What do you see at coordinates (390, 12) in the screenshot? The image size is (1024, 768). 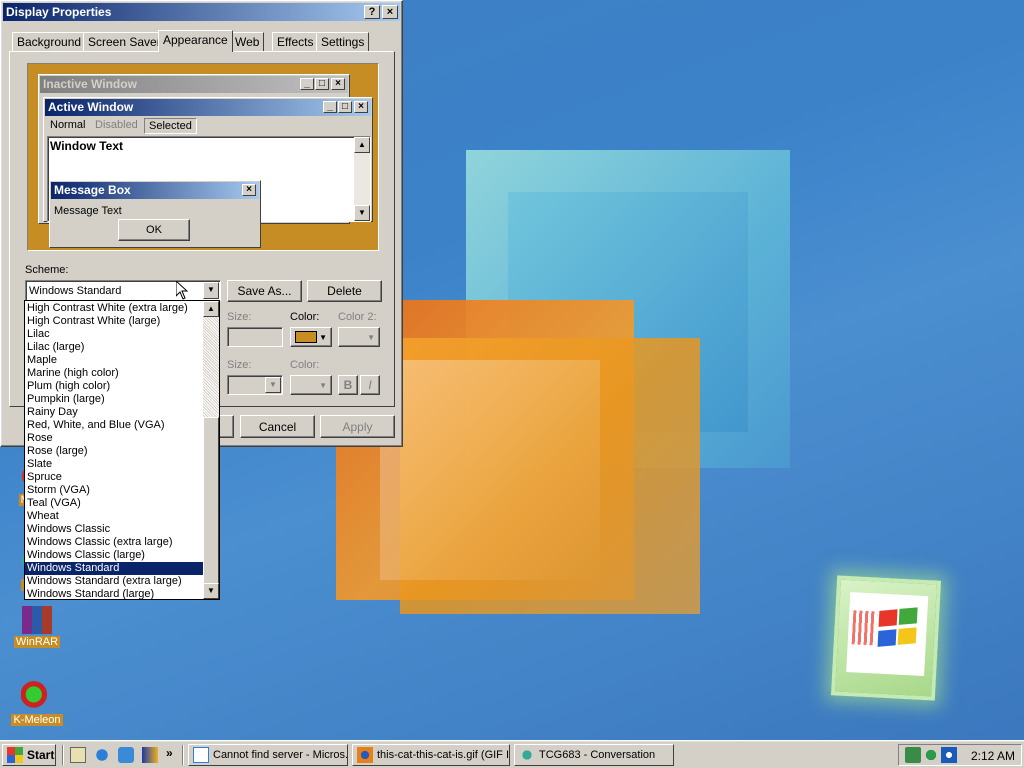 I see `close-button: ×` at bounding box center [390, 12].